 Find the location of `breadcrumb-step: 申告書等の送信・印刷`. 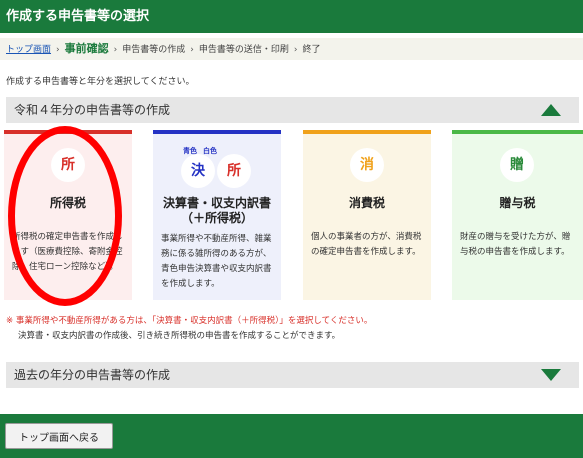

breadcrumb-step: 申告書等の送信・印刷 is located at coordinates (243, 50).